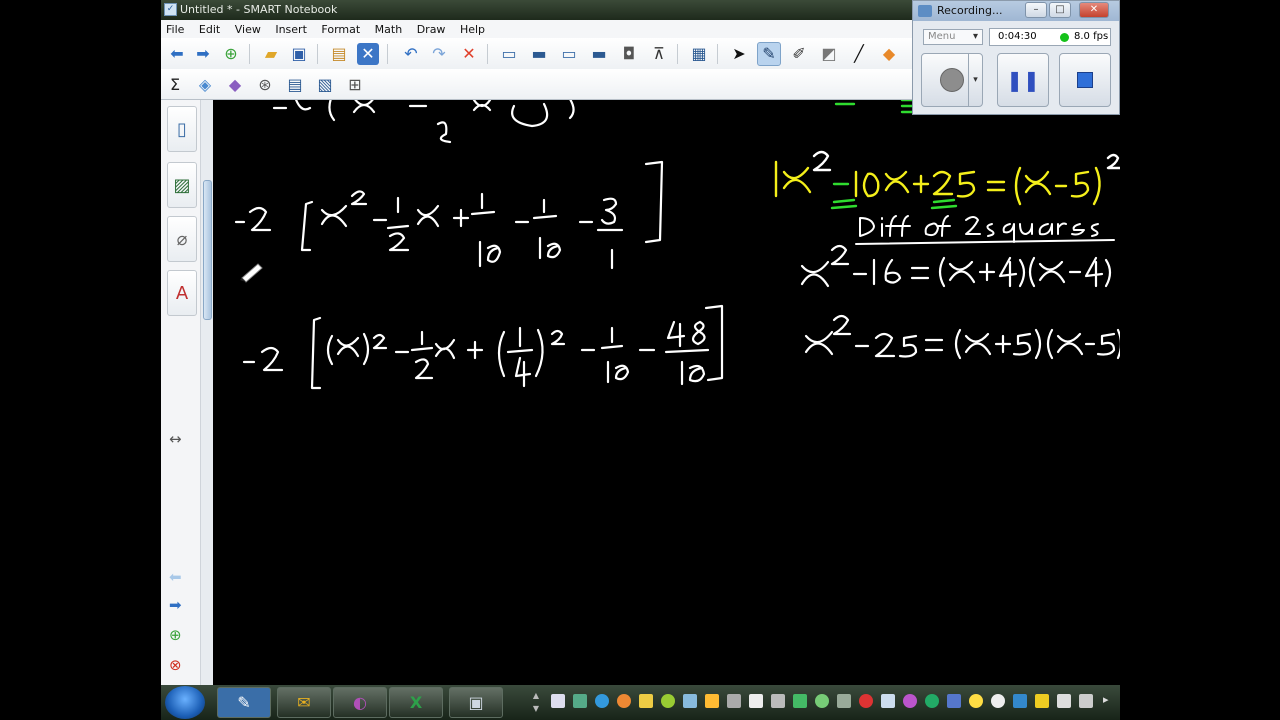 This screenshot has height=720, width=1280. What do you see at coordinates (1085, 80) in the screenshot?
I see `stop-button` at bounding box center [1085, 80].